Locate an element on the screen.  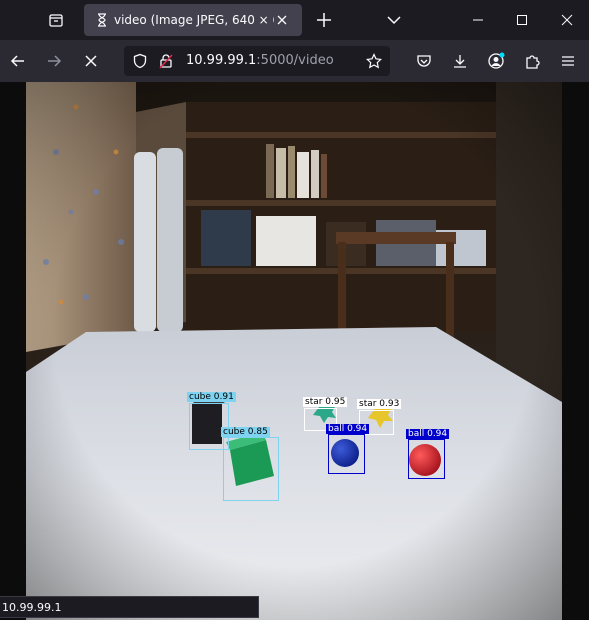
tab-title: video (Image JPEG, 640 × 640 pixels) is located at coordinates (194, 20).